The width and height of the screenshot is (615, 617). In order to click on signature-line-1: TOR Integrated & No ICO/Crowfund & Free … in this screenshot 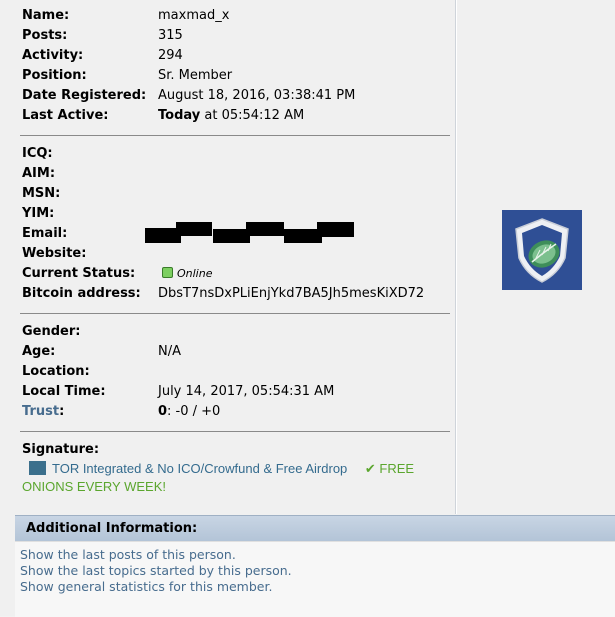, I will do `click(237, 469)`.